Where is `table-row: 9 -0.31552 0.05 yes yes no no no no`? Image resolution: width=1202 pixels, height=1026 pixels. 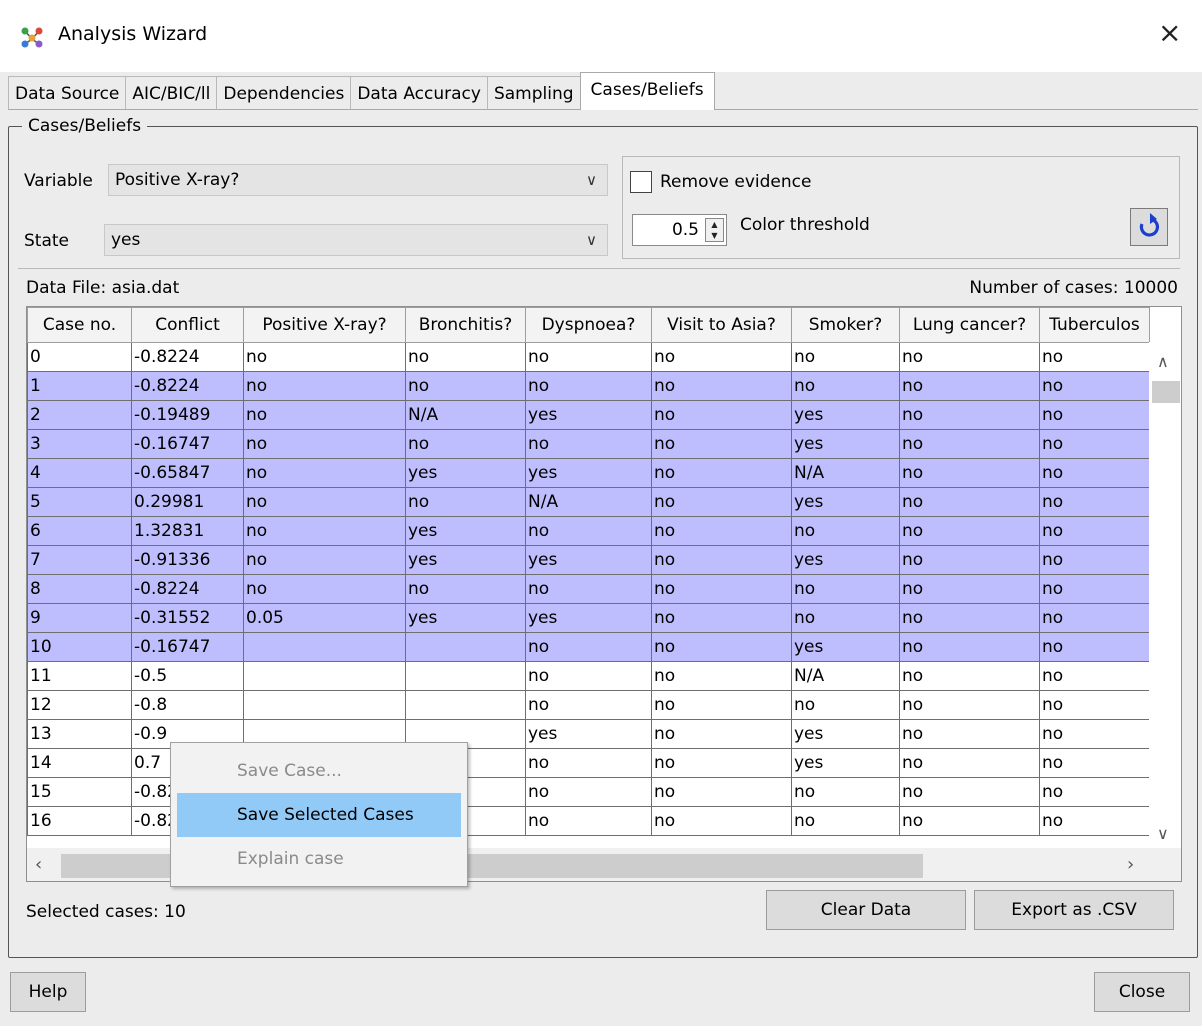 table-row: 9 -0.31552 0.05 yes yes no no no no is located at coordinates (588, 618).